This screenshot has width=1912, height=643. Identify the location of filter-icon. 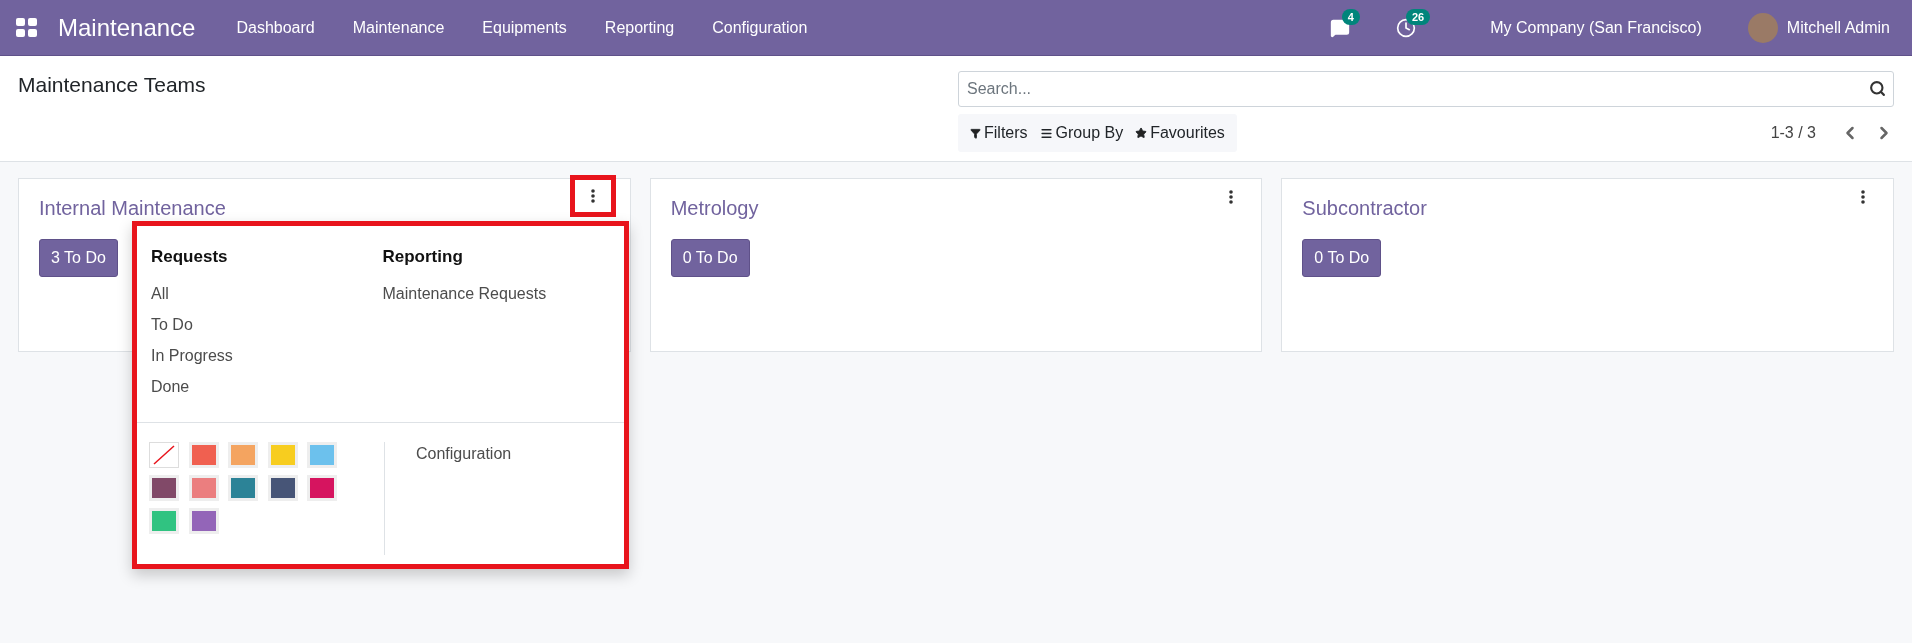
(975, 133).